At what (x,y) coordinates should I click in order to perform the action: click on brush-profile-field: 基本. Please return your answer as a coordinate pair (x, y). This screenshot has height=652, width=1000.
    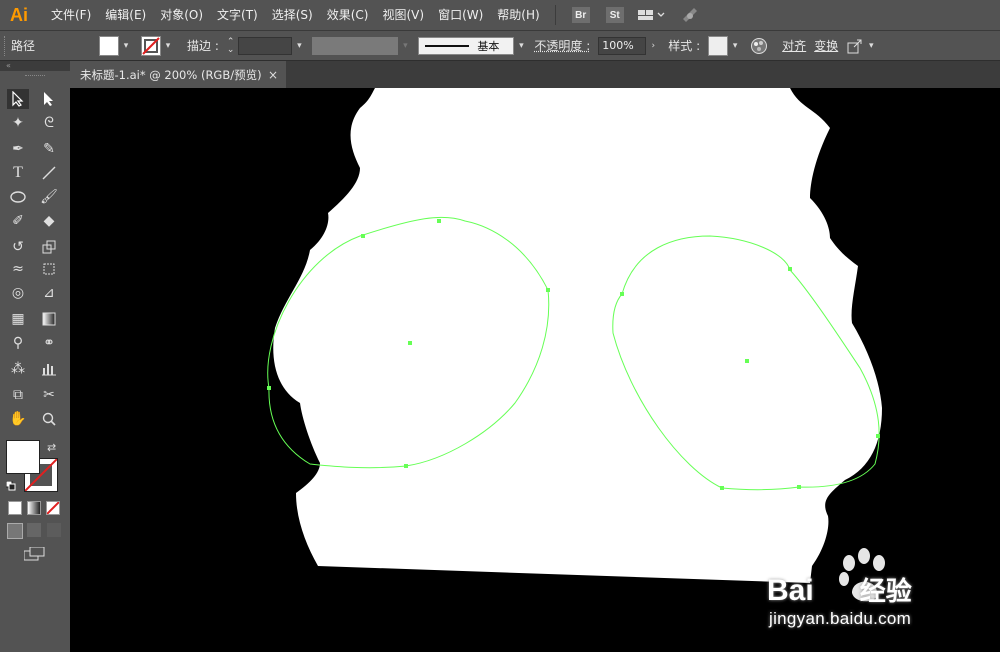
    Looking at the image, I should click on (466, 45).